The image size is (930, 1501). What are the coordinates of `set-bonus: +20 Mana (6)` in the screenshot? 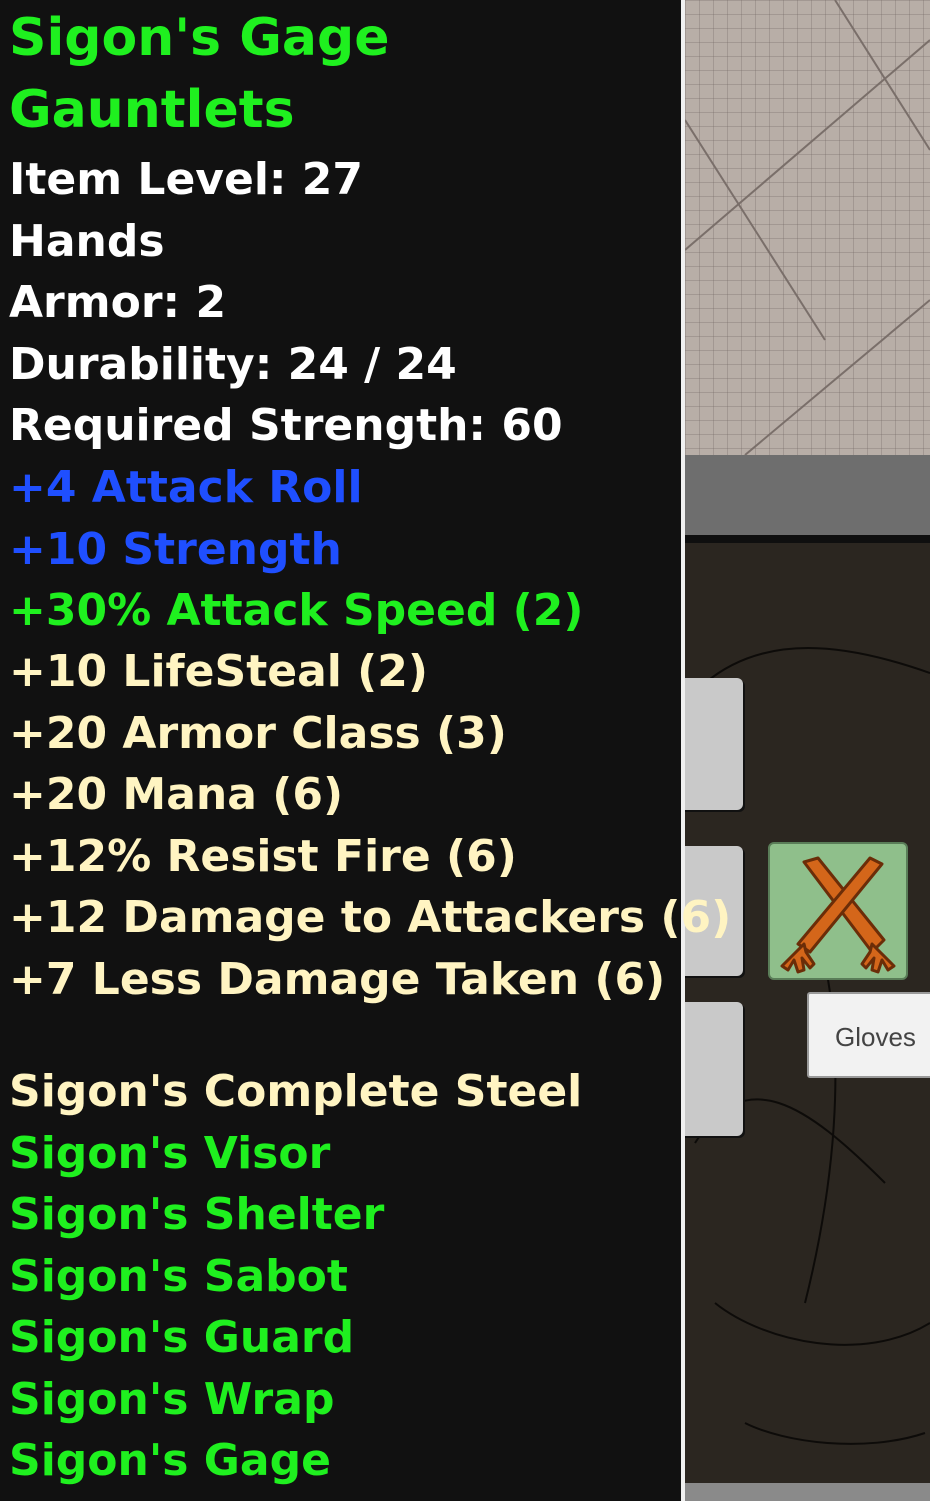 It's located at (176, 794).